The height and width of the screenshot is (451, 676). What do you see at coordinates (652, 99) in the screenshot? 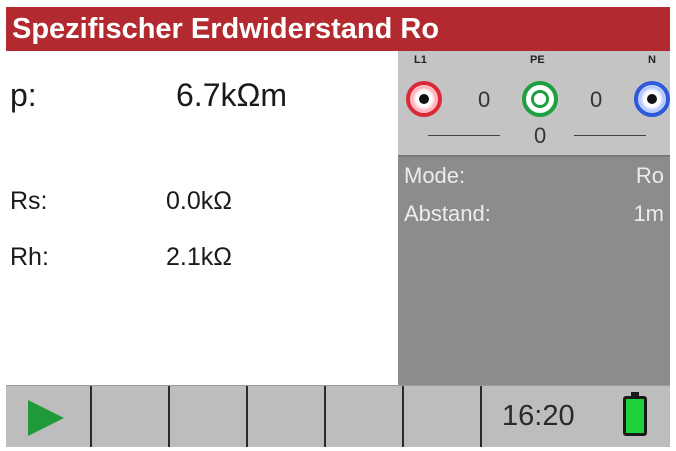
I see `terminal-n-icon` at bounding box center [652, 99].